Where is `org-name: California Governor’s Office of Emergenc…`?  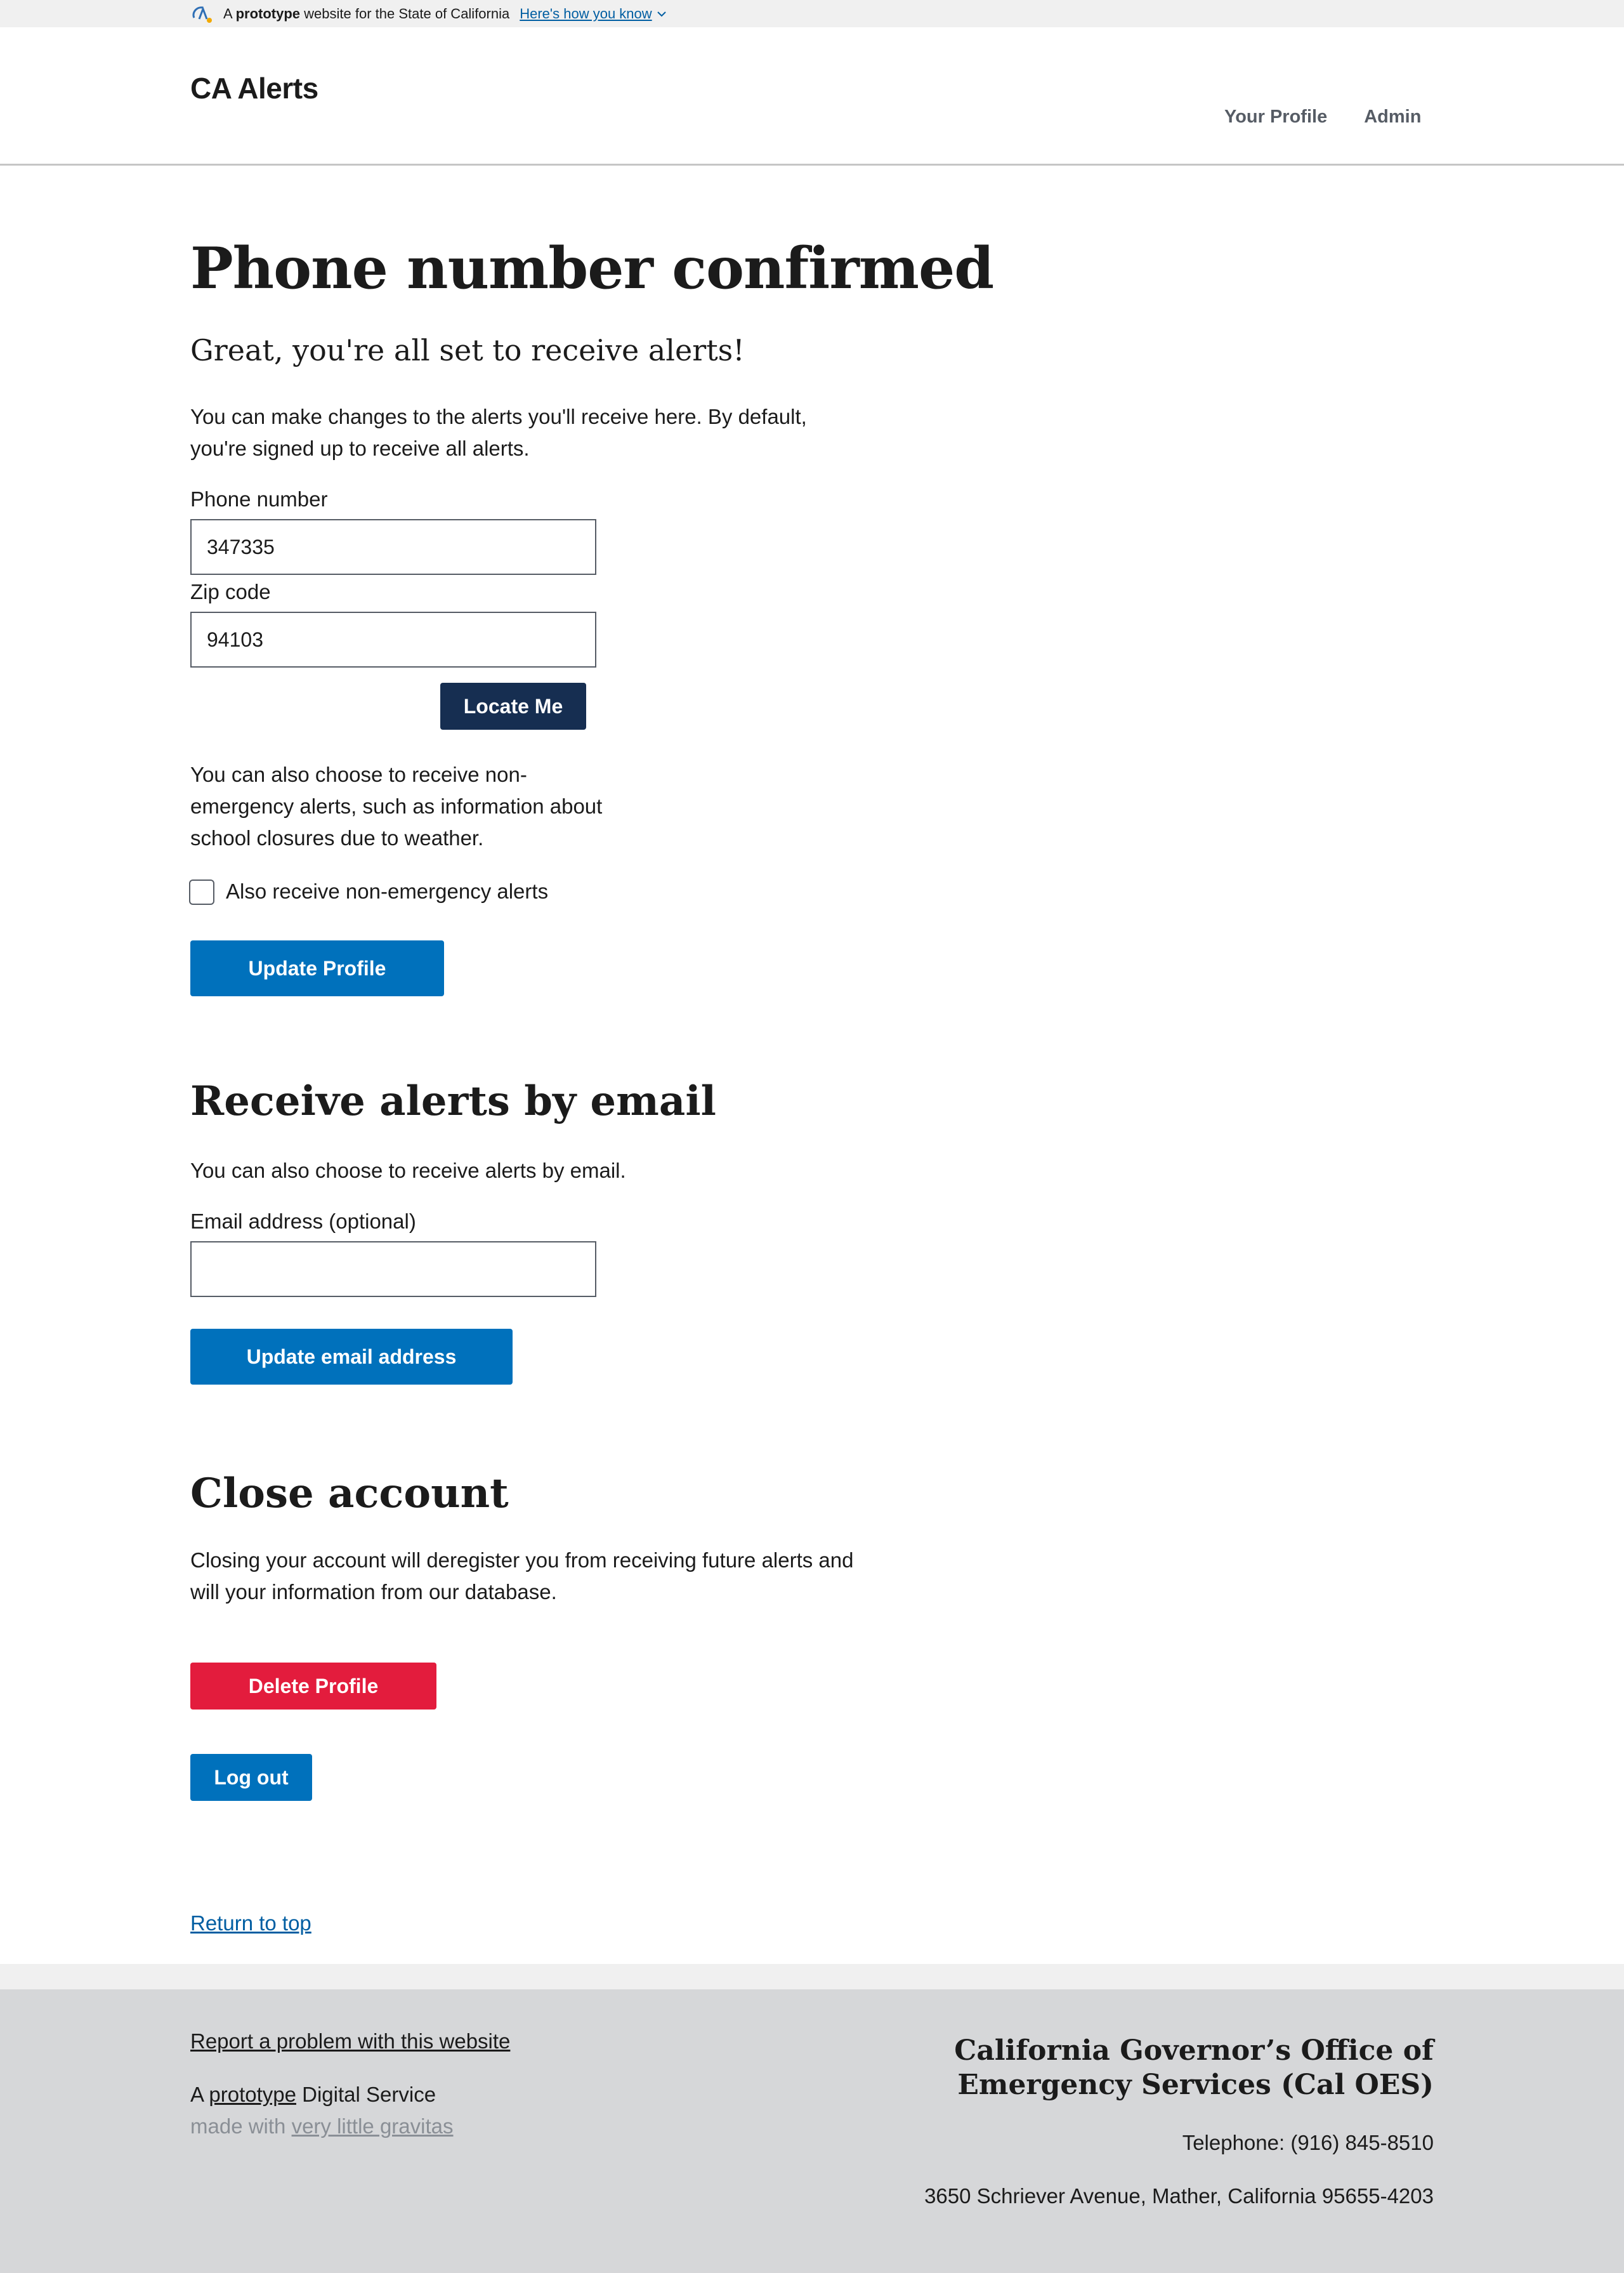
org-name: California Governor’s Office of Emergenc… is located at coordinates (1149, 2068).